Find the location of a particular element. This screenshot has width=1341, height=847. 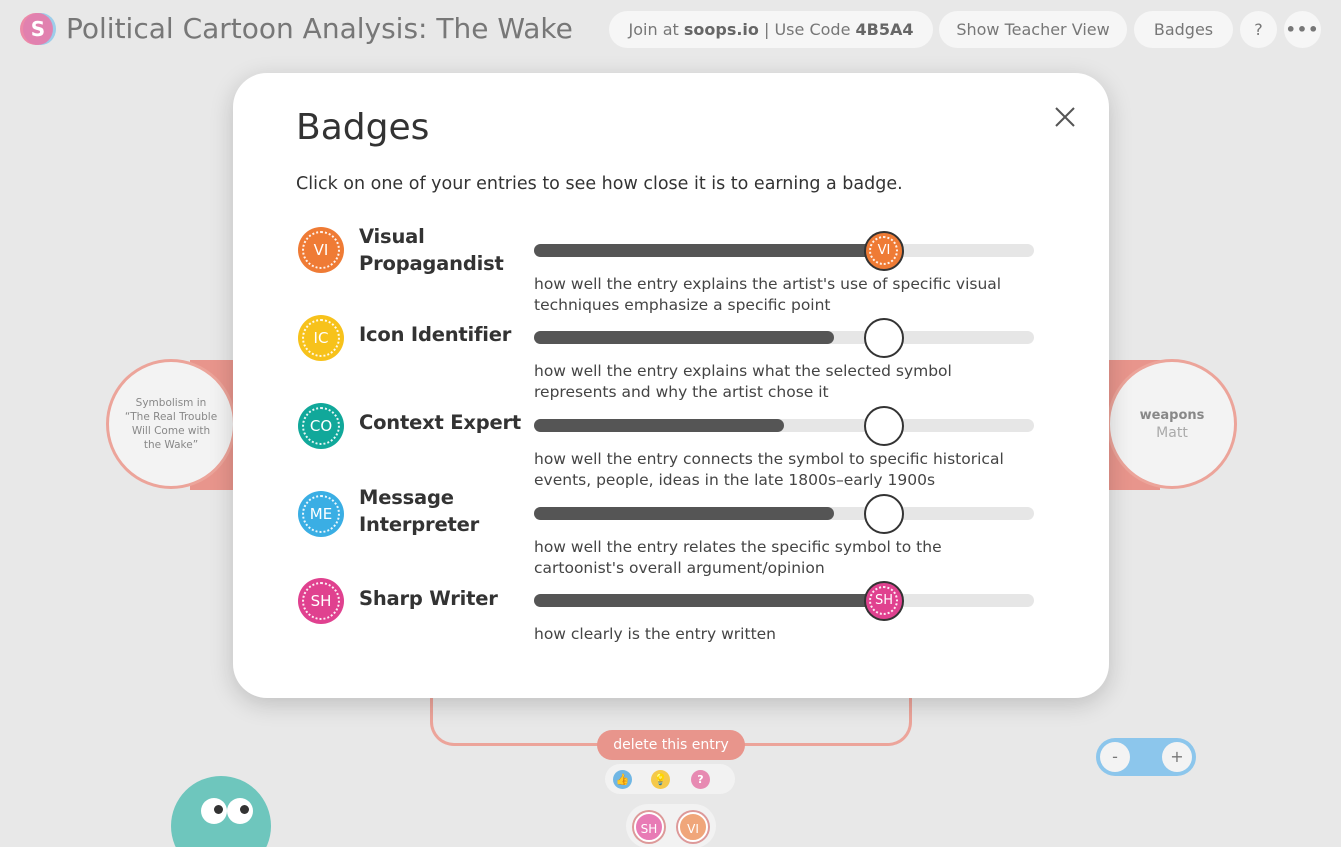

lightbulb-icon: 💡 is located at coordinates (660, 779).